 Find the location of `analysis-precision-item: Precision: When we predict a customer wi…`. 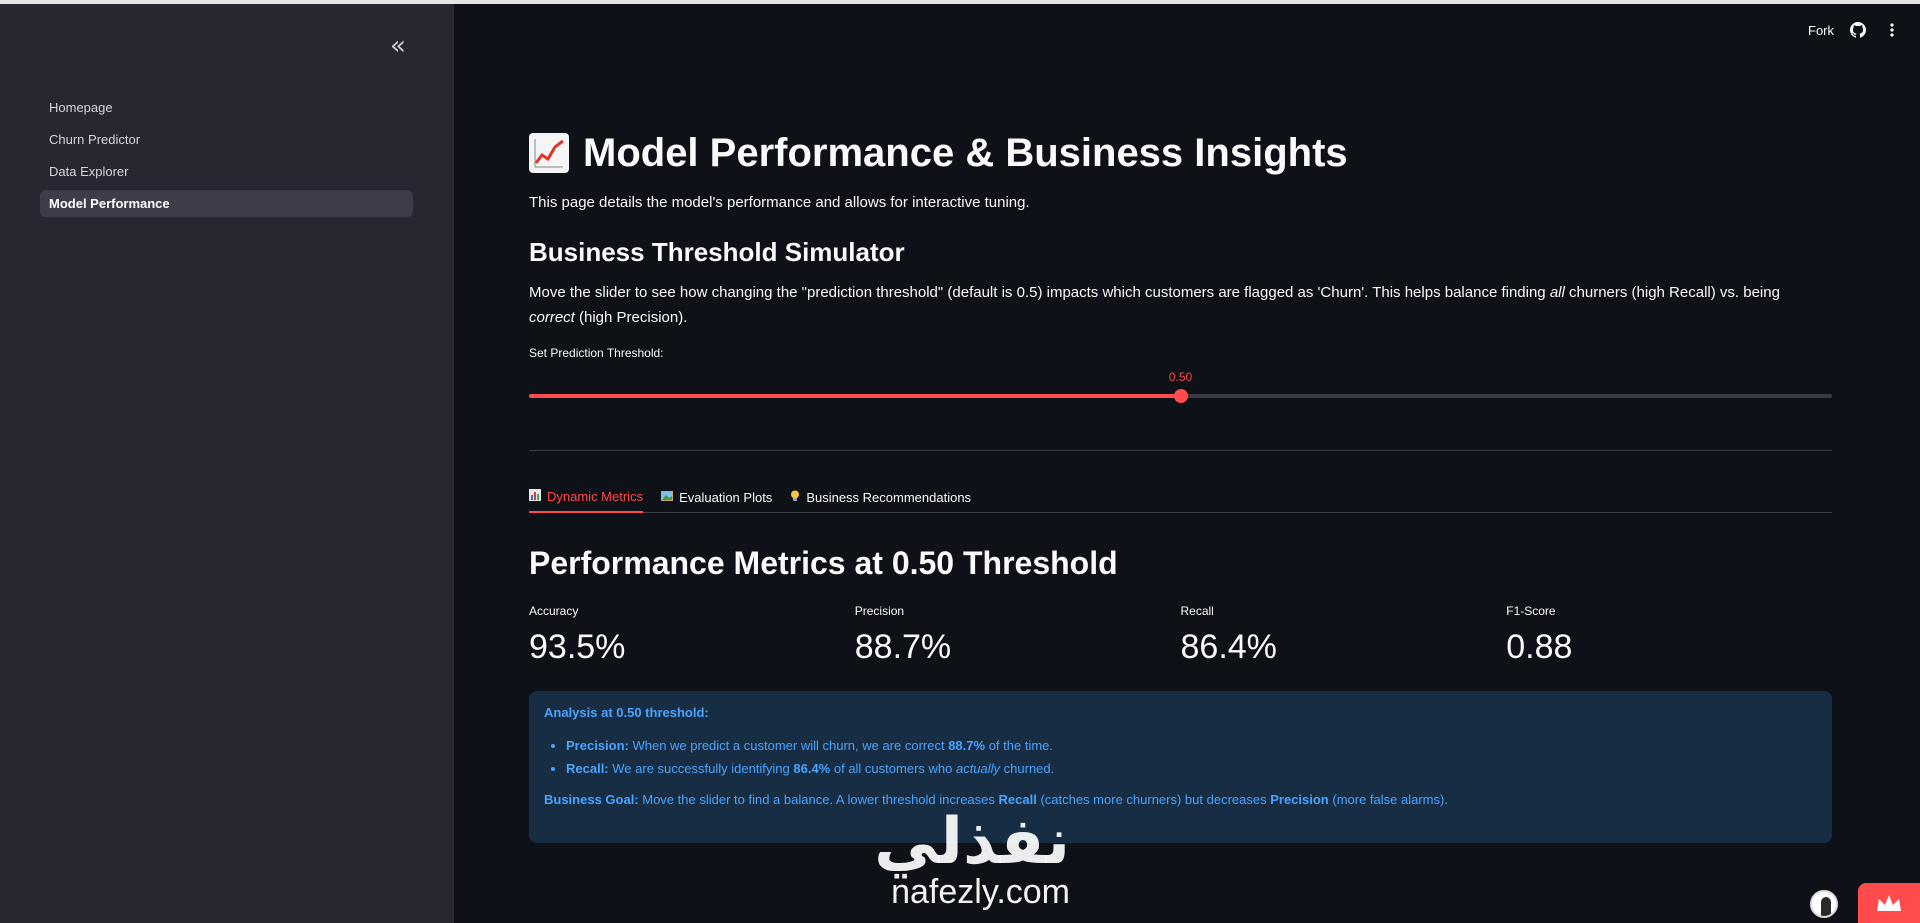

analysis-precision-item: Precision: When we predict a customer wi… is located at coordinates (1191, 745).